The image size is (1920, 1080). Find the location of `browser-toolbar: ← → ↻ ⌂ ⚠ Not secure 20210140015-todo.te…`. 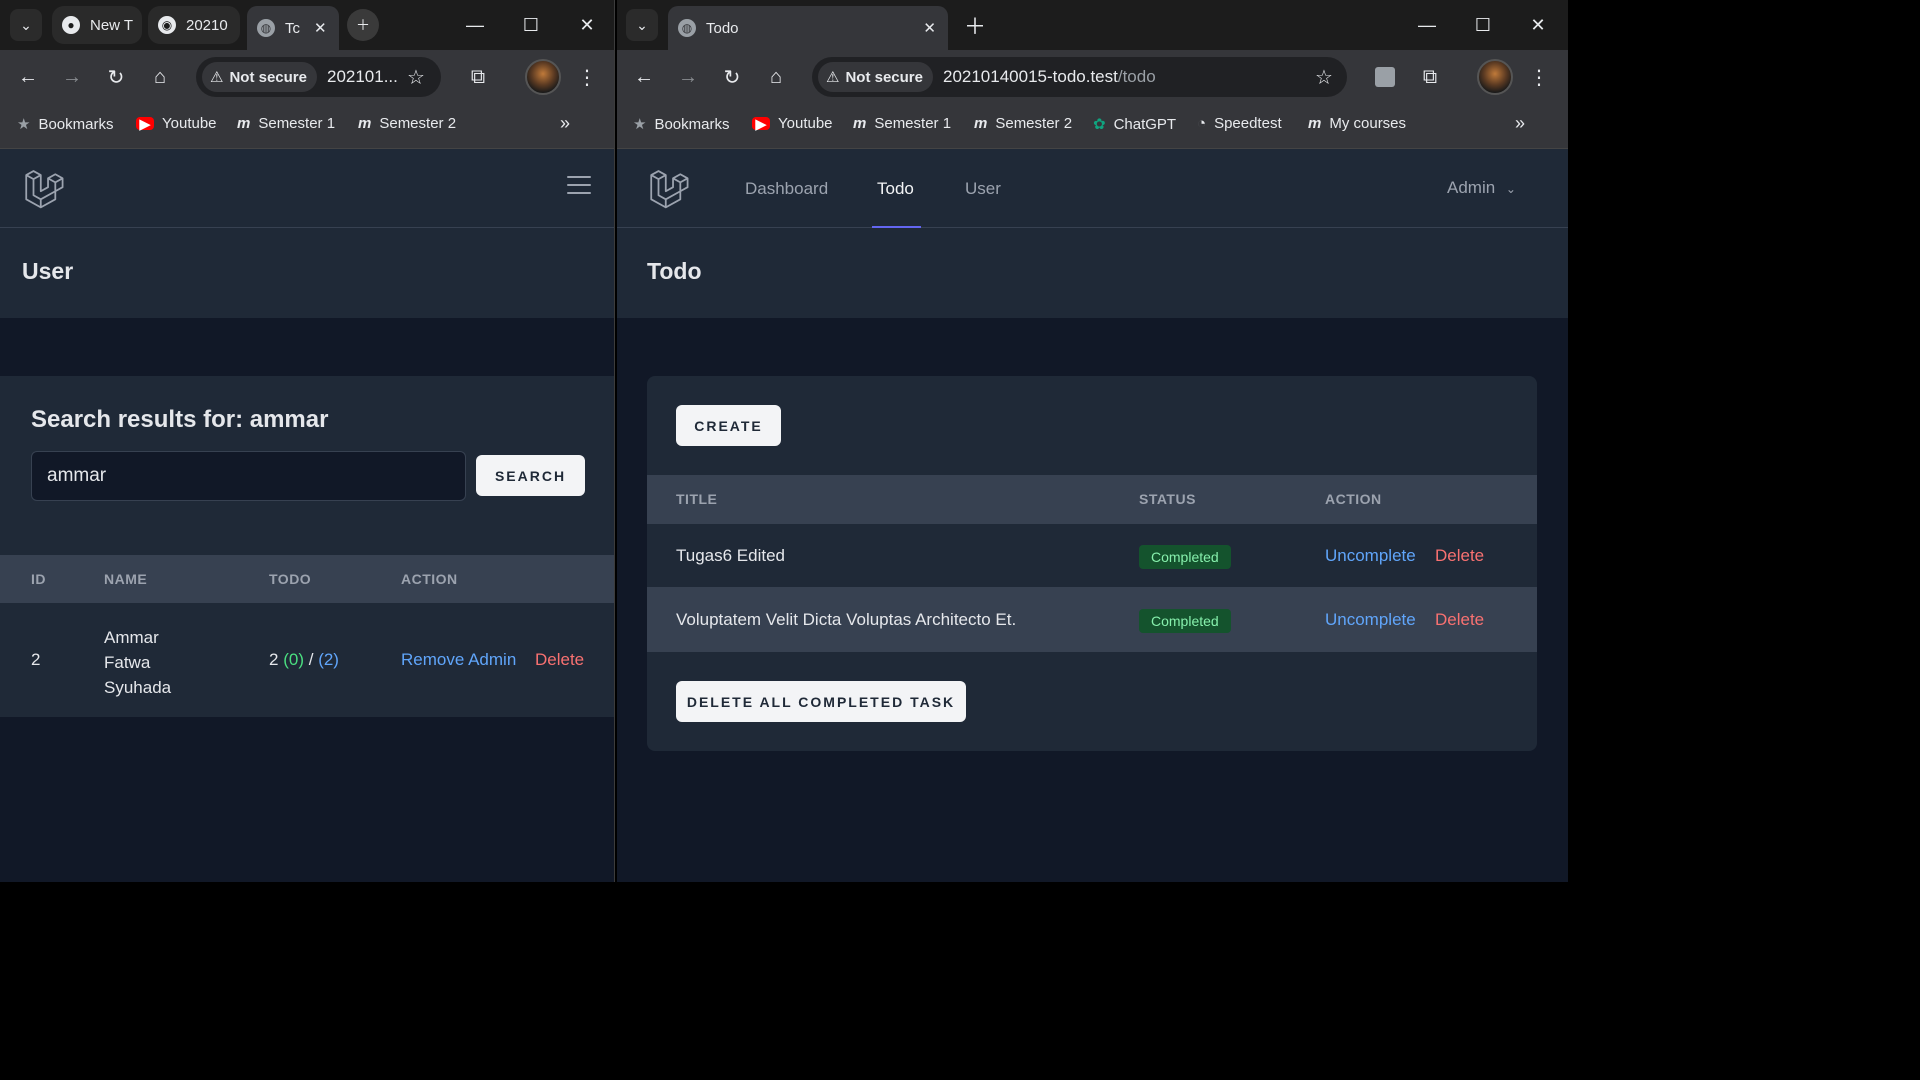

browser-toolbar: ← → ↻ ⌂ ⚠ Not secure 20210140015-todo.te… is located at coordinates (1092, 76).